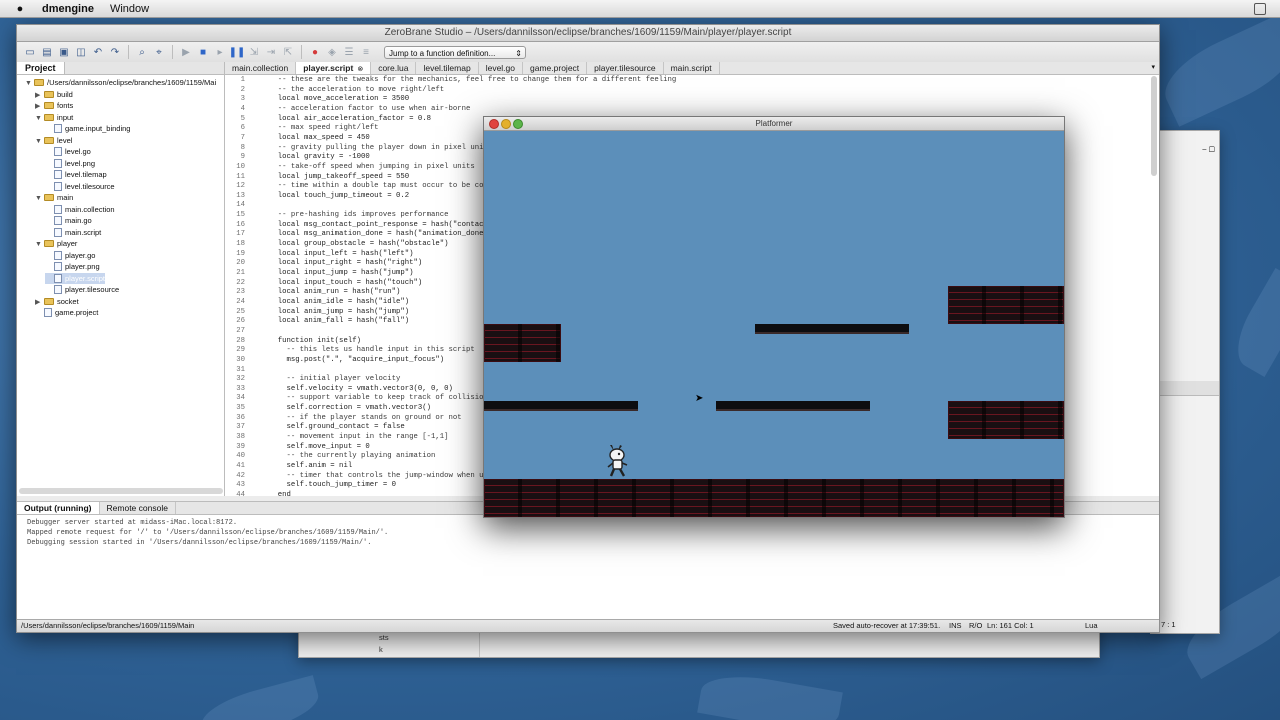  What do you see at coordinates (350, 408) in the screenshot?
I see `code-line: self.correction = vmath.vector3()` at bounding box center [350, 408].